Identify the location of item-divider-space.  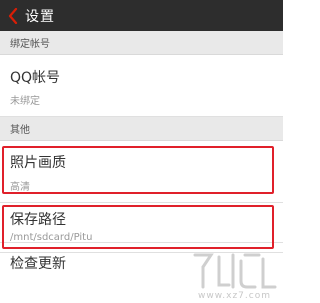
(141, 248).